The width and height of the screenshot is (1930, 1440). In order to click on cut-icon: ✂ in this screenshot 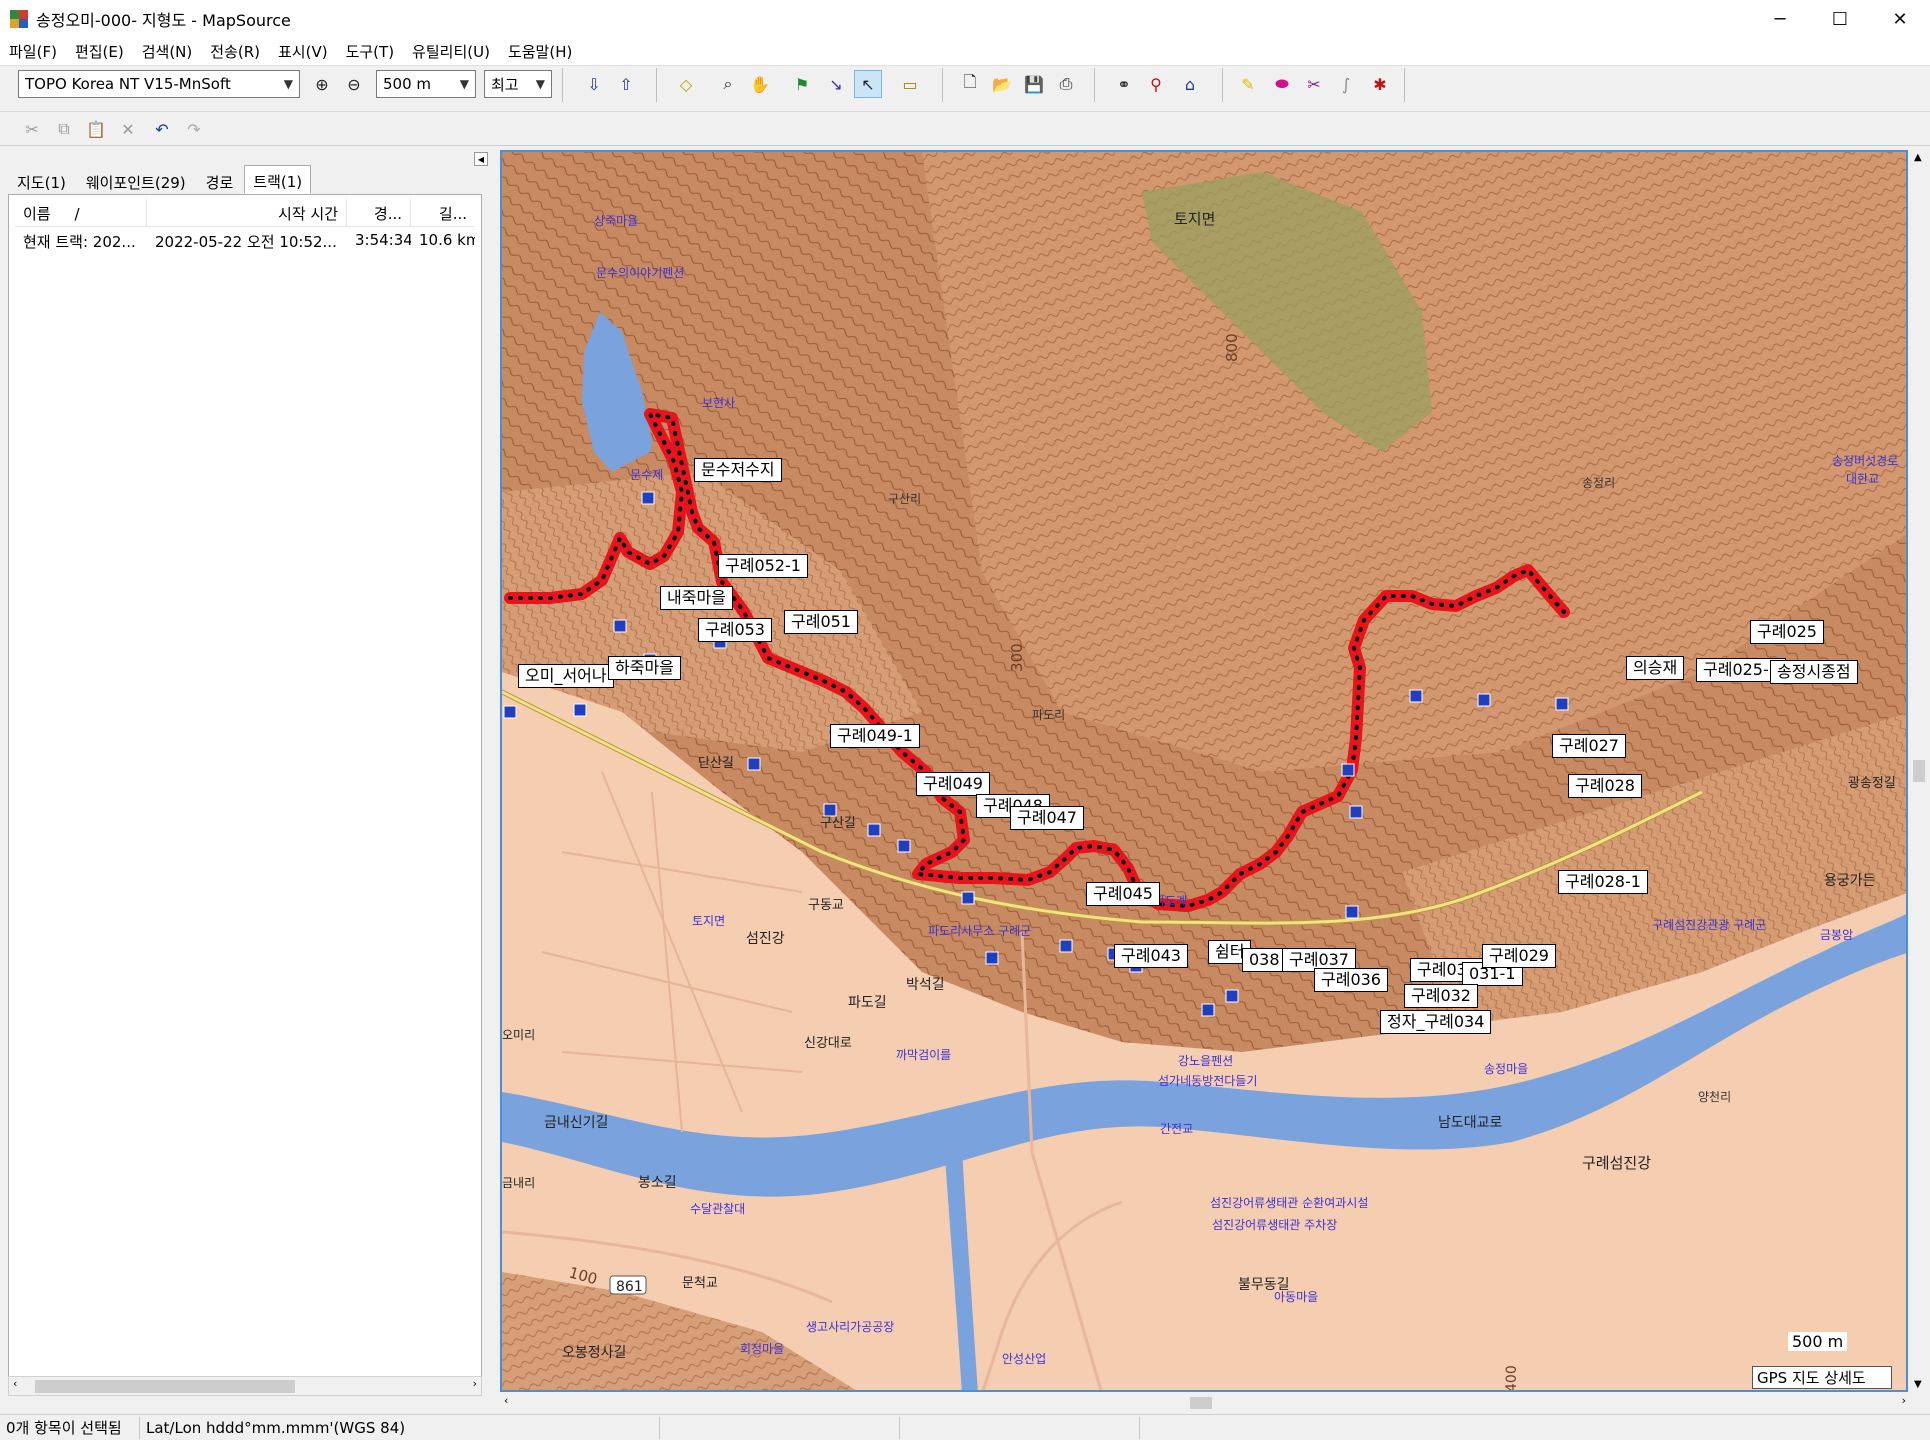, I will do `click(32, 129)`.